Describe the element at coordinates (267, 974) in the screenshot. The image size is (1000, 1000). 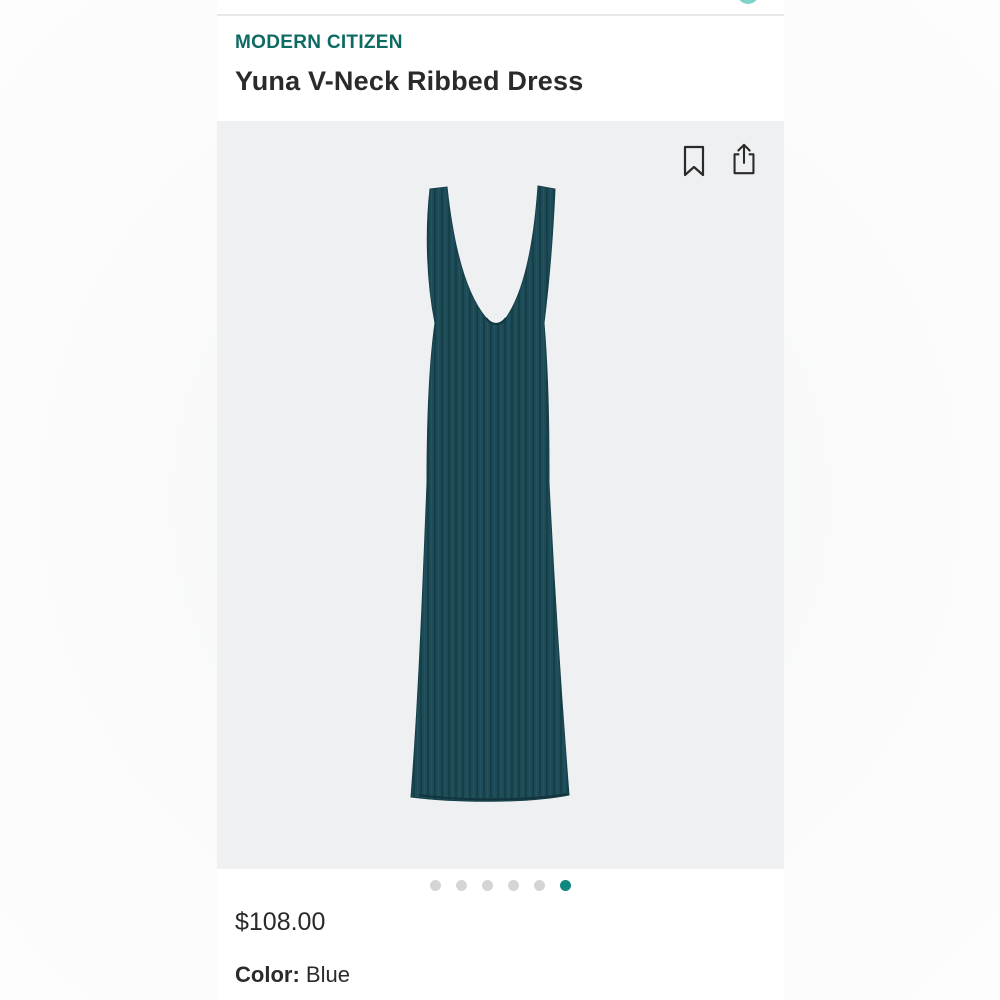
I see `color-label: Color:` at that location.